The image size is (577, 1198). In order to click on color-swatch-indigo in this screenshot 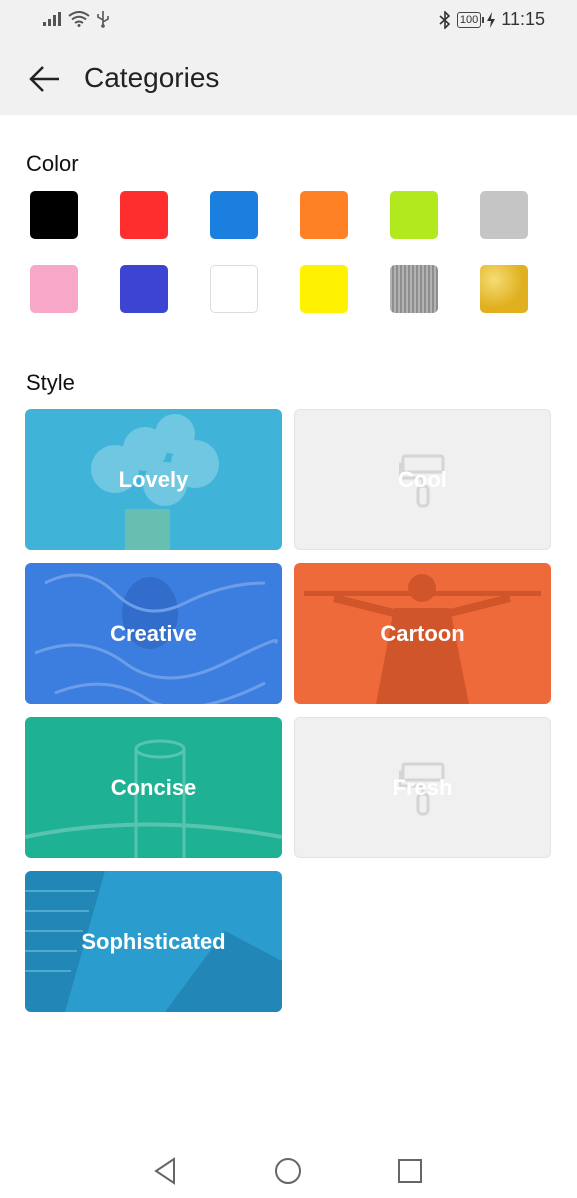, I will do `click(144, 289)`.